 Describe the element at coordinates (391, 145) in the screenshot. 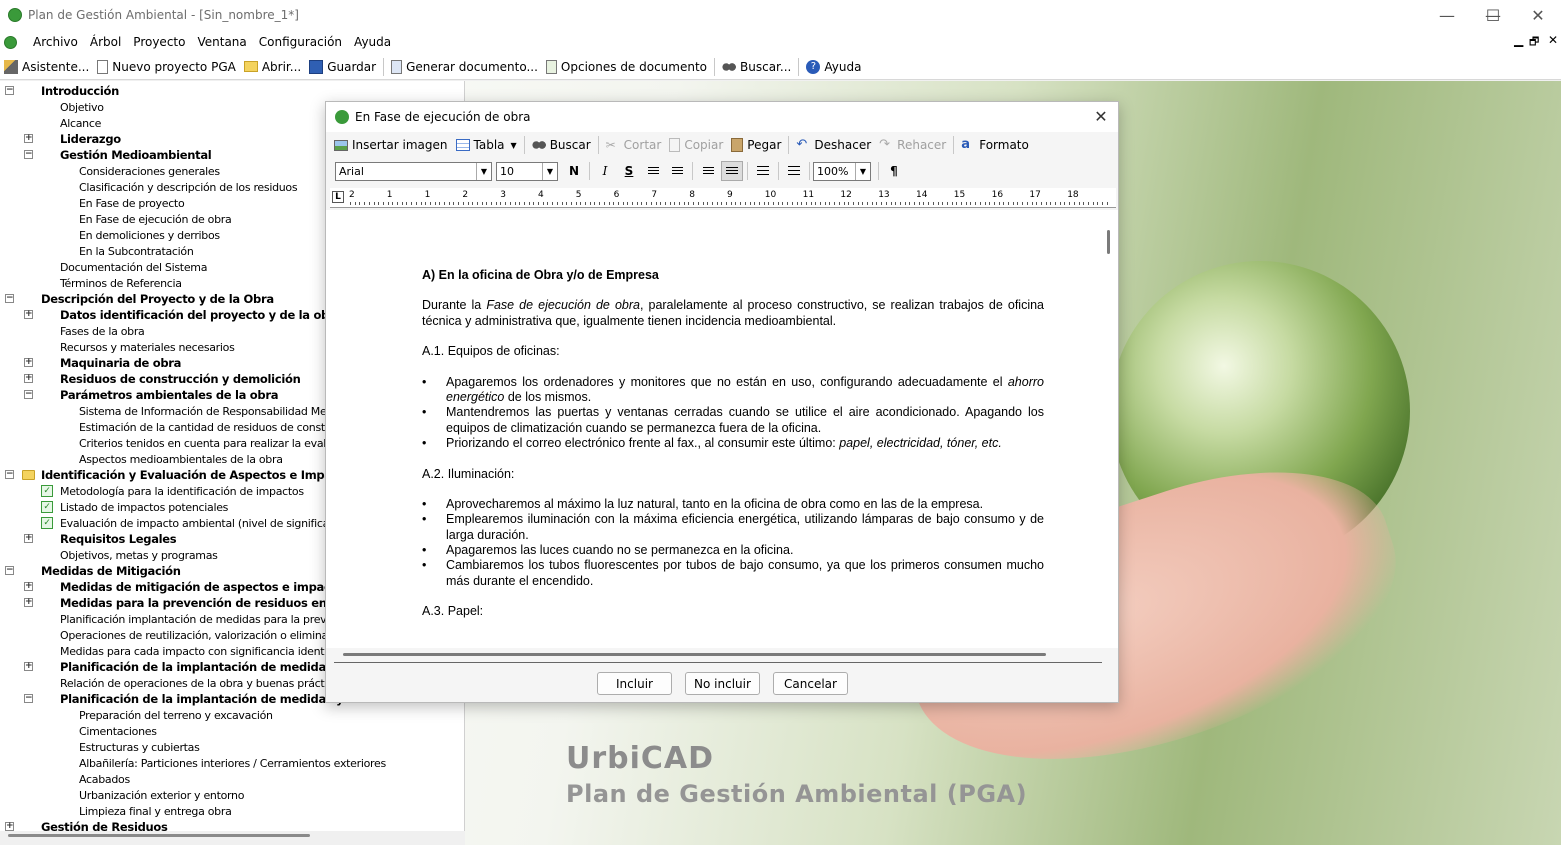

I see `insert-image-button: Insertar imagen` at that location.